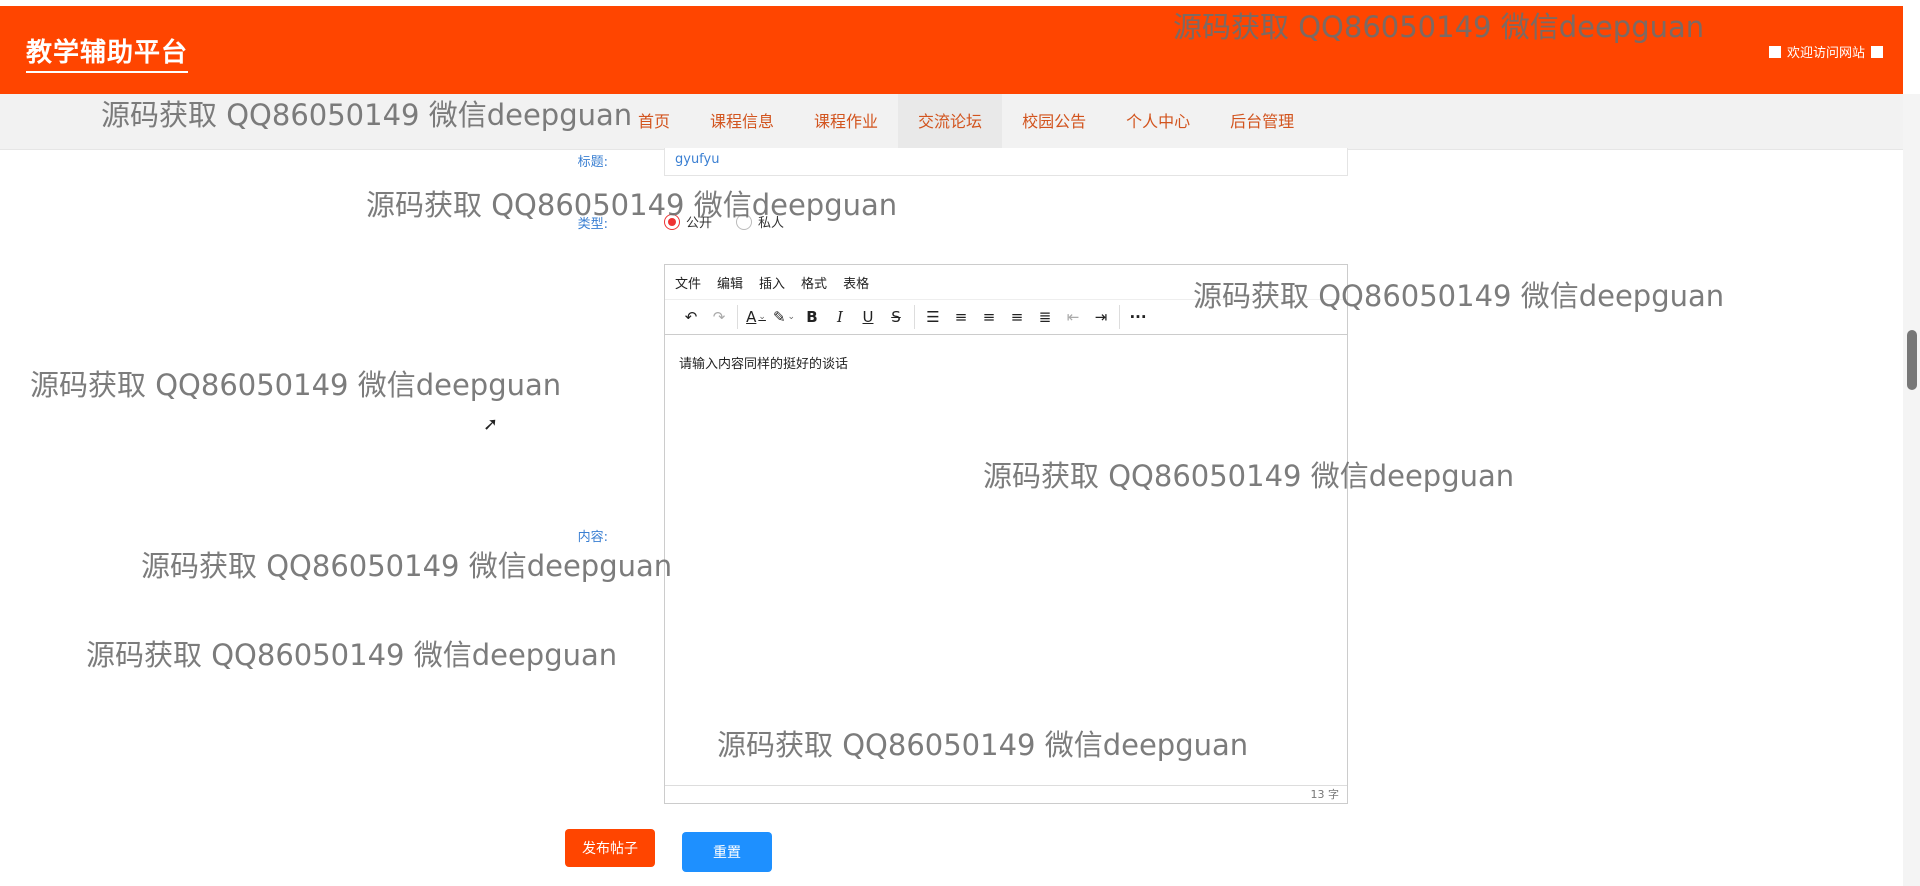  What do you see at coordinates (896, 317) in the screenshot?
I see `strikethrough-icon: S` at bounding box center [896, 317].